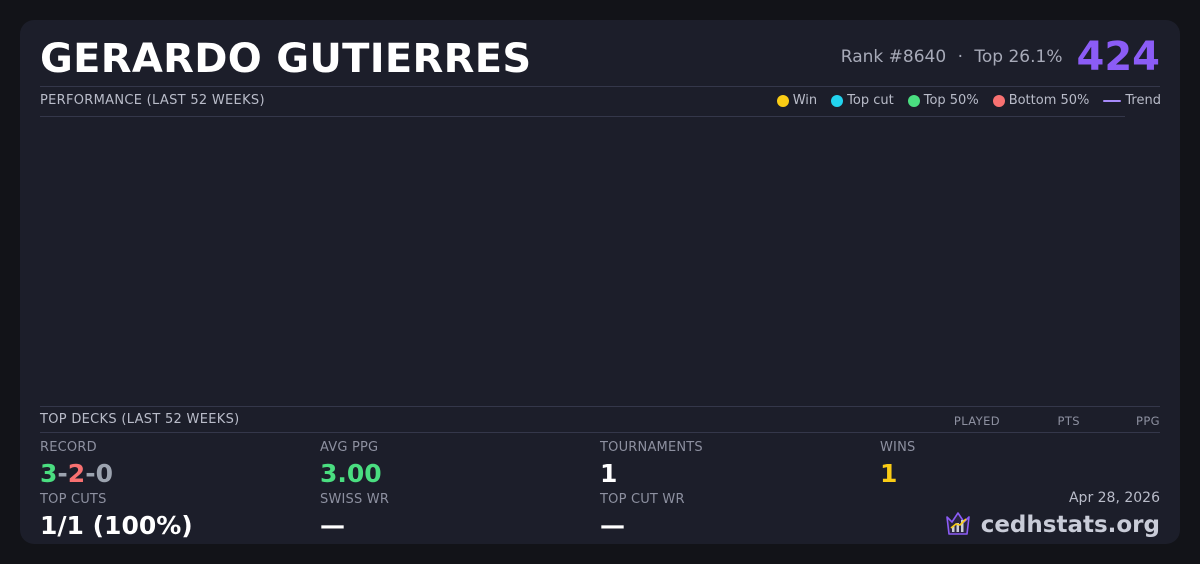  Describe the element at coordinates (898, 447) in the screenshot. I see `stat-label: WINS` at that location.